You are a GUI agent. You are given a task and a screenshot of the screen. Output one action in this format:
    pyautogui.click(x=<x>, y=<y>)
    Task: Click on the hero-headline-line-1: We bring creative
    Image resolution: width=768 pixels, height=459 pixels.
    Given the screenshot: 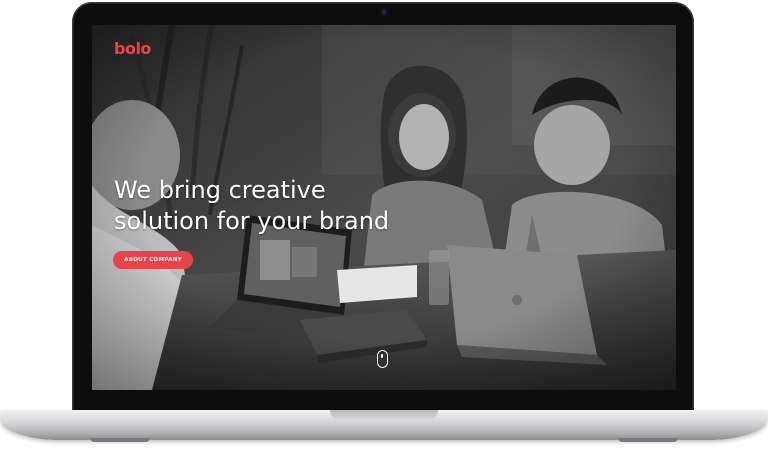 What is the action you would take?
    pyautogui.click(x=220, y=190)
    